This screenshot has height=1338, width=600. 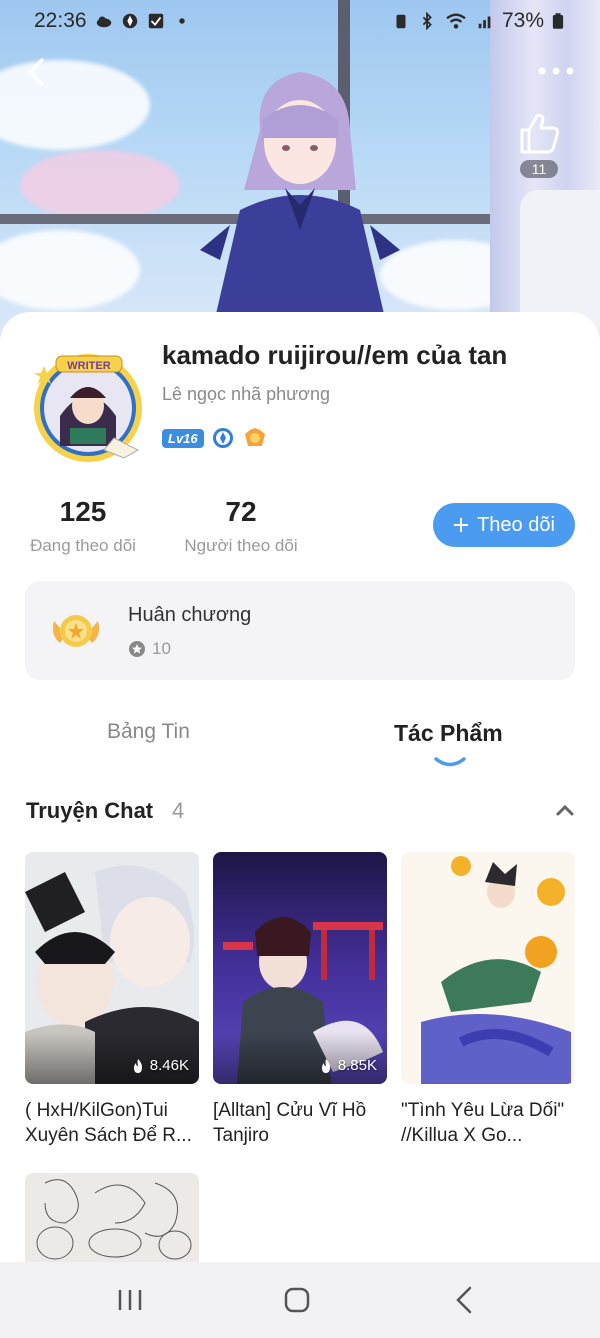 I want to click on followers-count: 72, so click(x=241, y=511).